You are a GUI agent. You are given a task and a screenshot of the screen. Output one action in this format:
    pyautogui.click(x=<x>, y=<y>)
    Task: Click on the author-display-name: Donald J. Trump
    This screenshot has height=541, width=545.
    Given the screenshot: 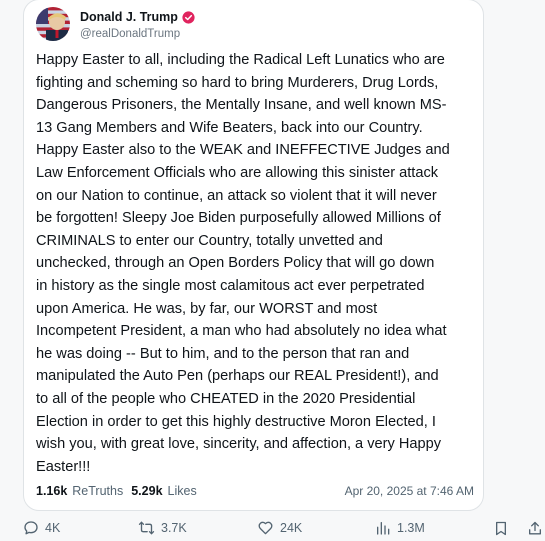 What is the action you would take?
    pyautogui.click(x=129, y=17)
    